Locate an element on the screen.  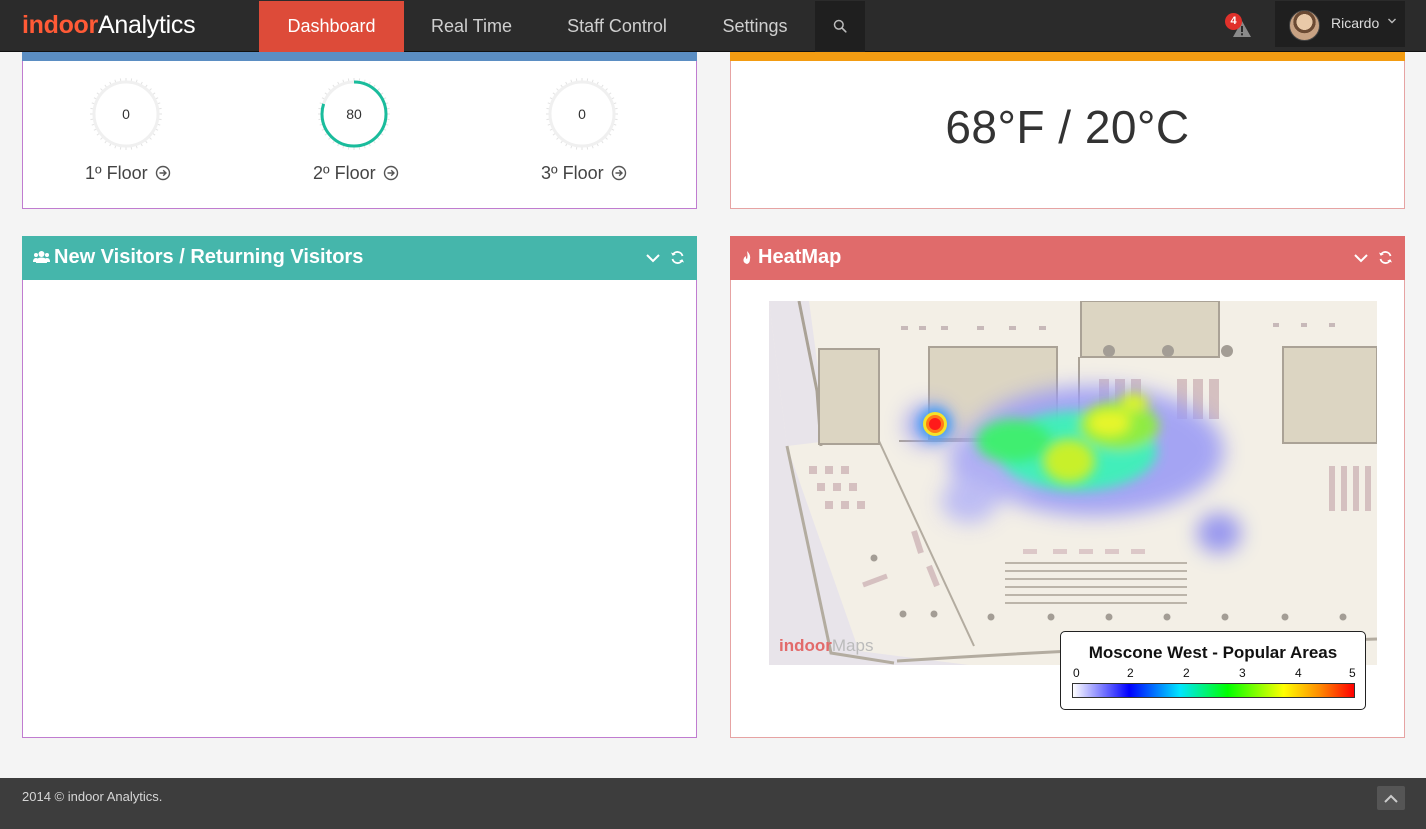
users-icon is located at coordinates (41, 257).